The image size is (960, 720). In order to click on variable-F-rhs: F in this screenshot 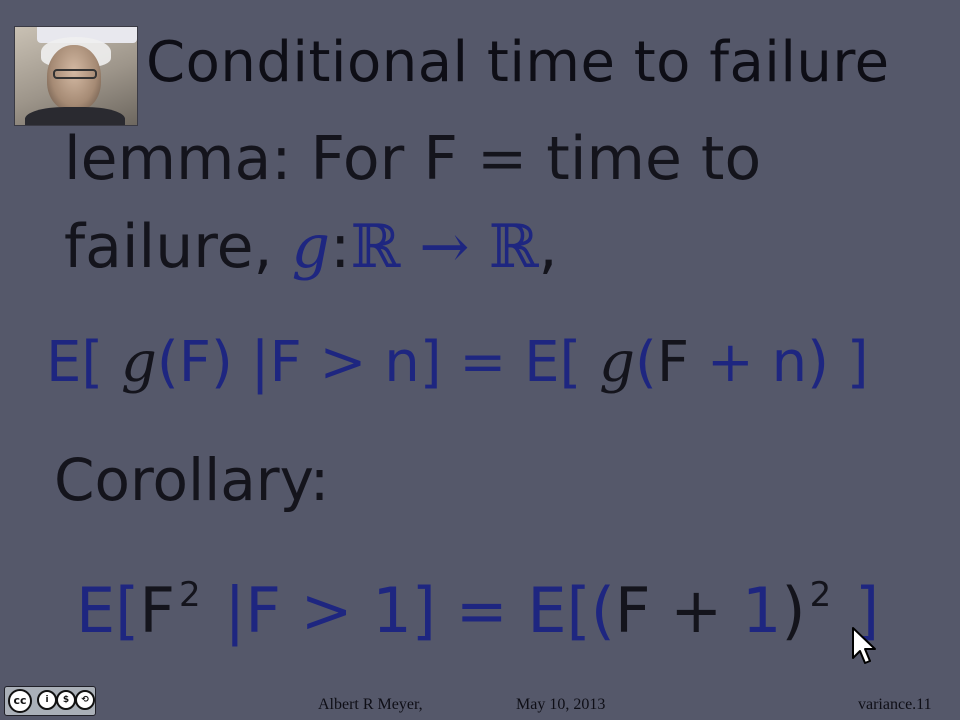, I will do `click(681, 362)`.